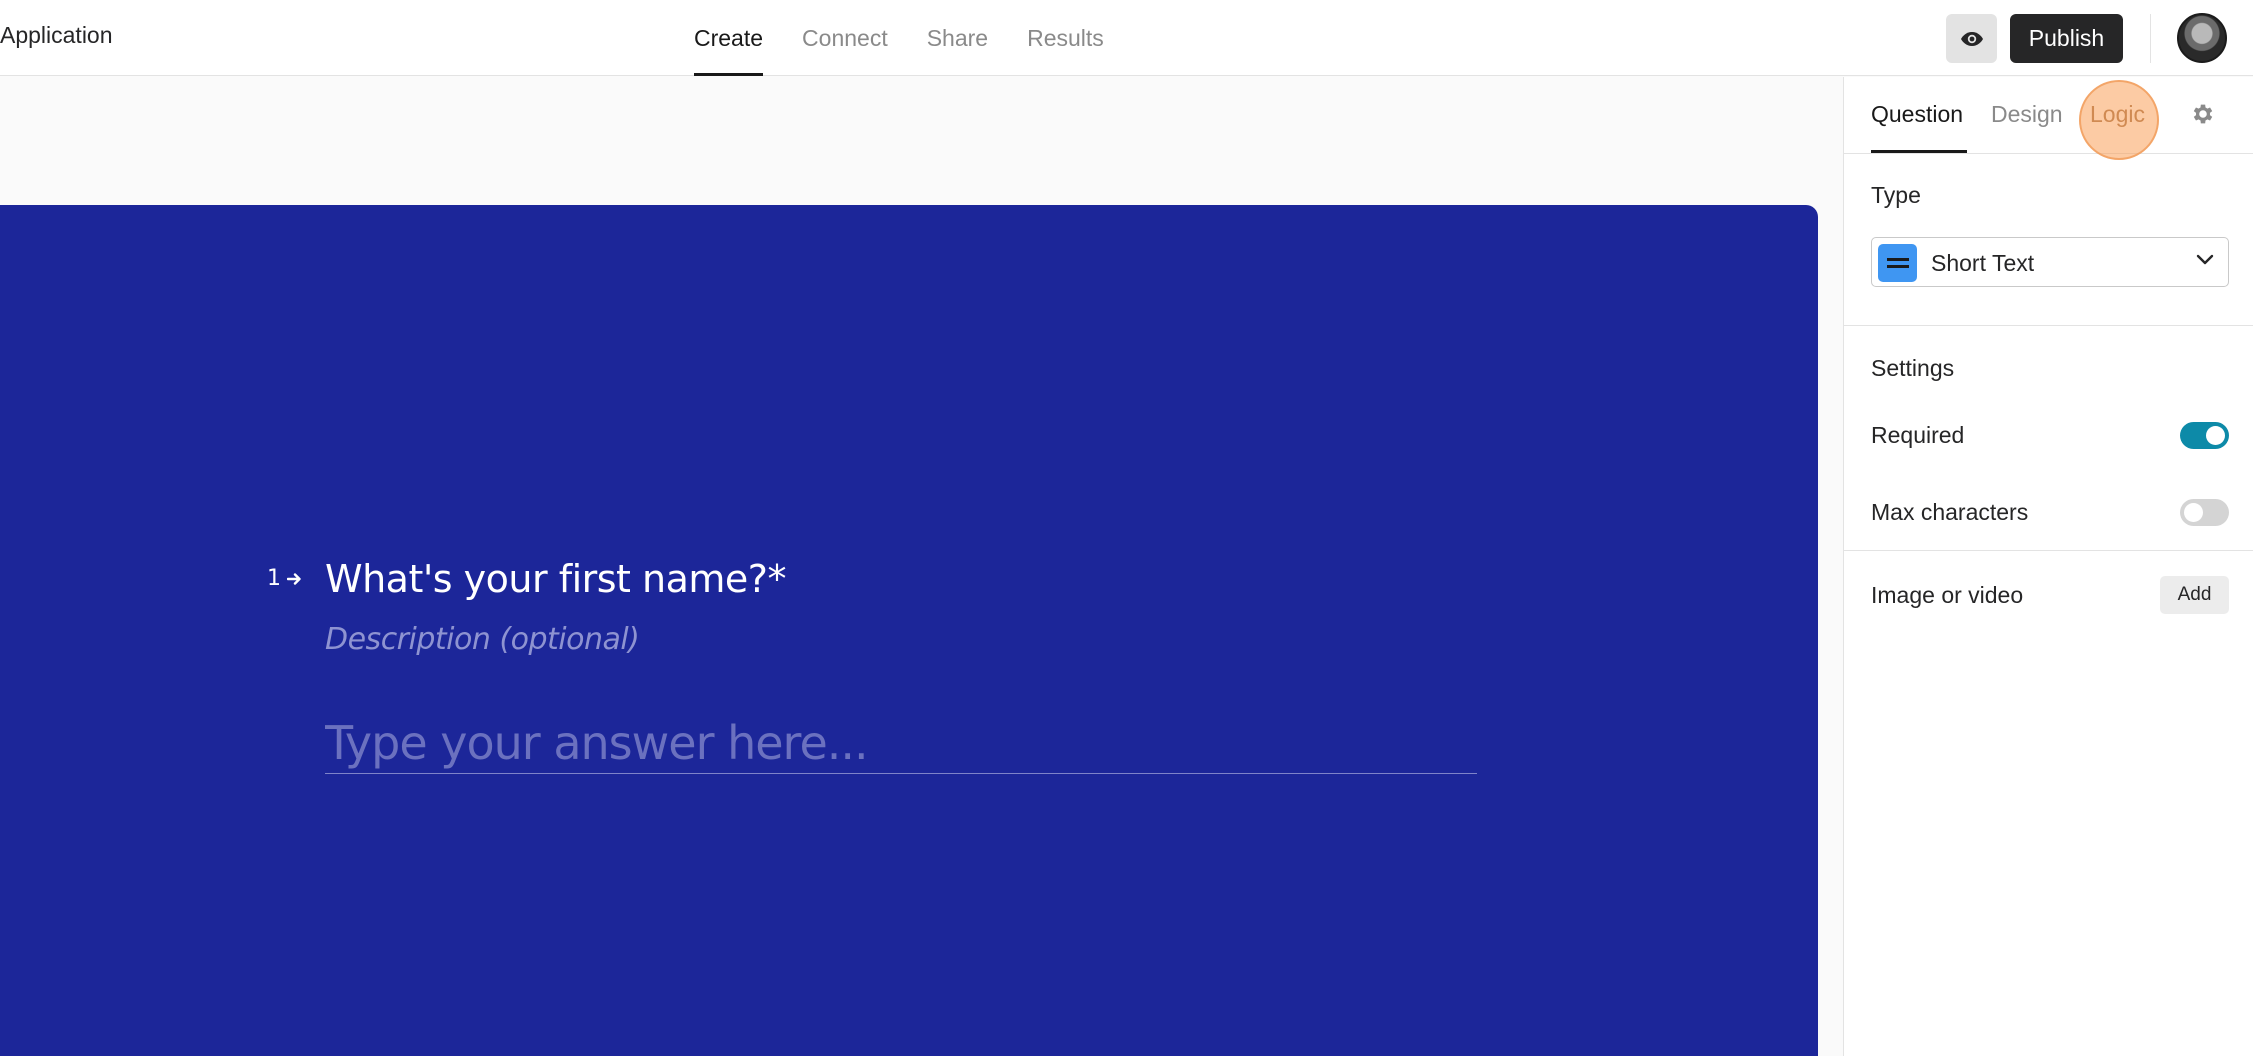  What do you see at coordinates (274, 578) in the screenshot?
I see `question-number-text: 1` at bounding box center [274, 578].